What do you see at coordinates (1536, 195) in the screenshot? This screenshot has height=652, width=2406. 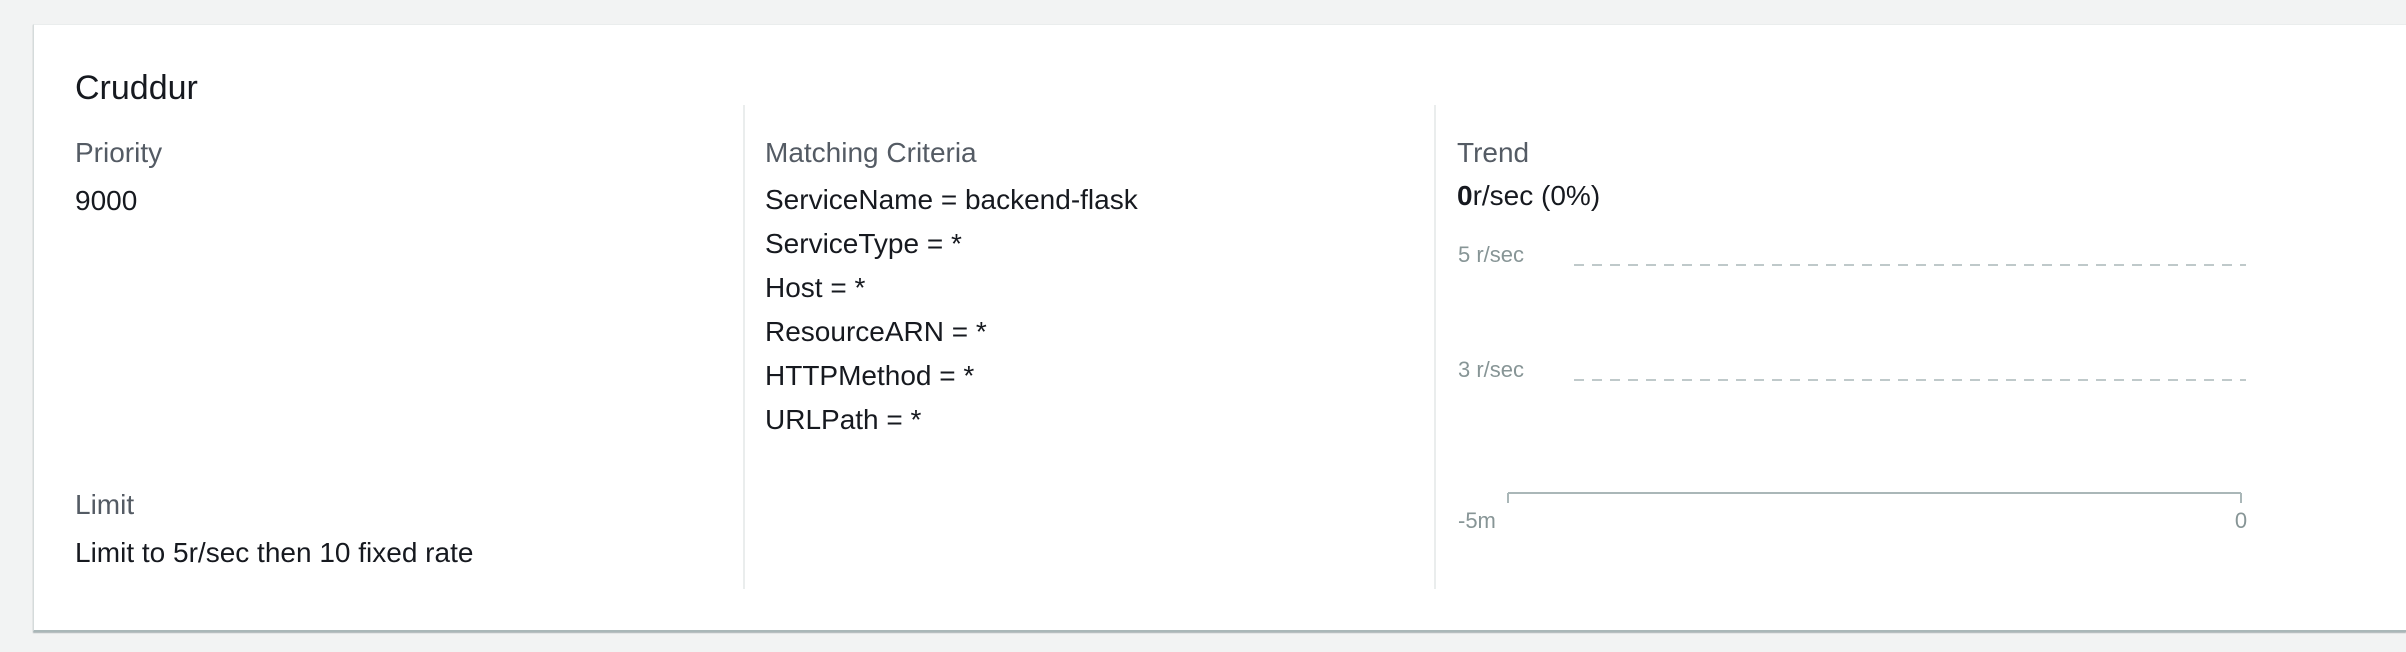 I see `trend-current-suffix: r/sec (0%)` at bounding box center [1536, 195].